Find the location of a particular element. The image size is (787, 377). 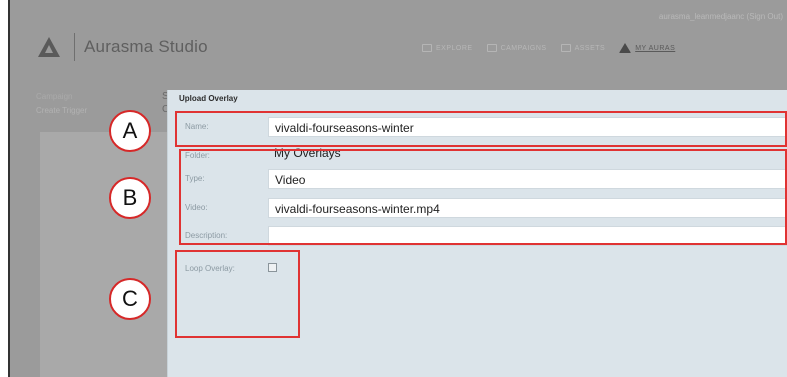

brand-name: Aurasma Studio is located at coordinates (146, 46).